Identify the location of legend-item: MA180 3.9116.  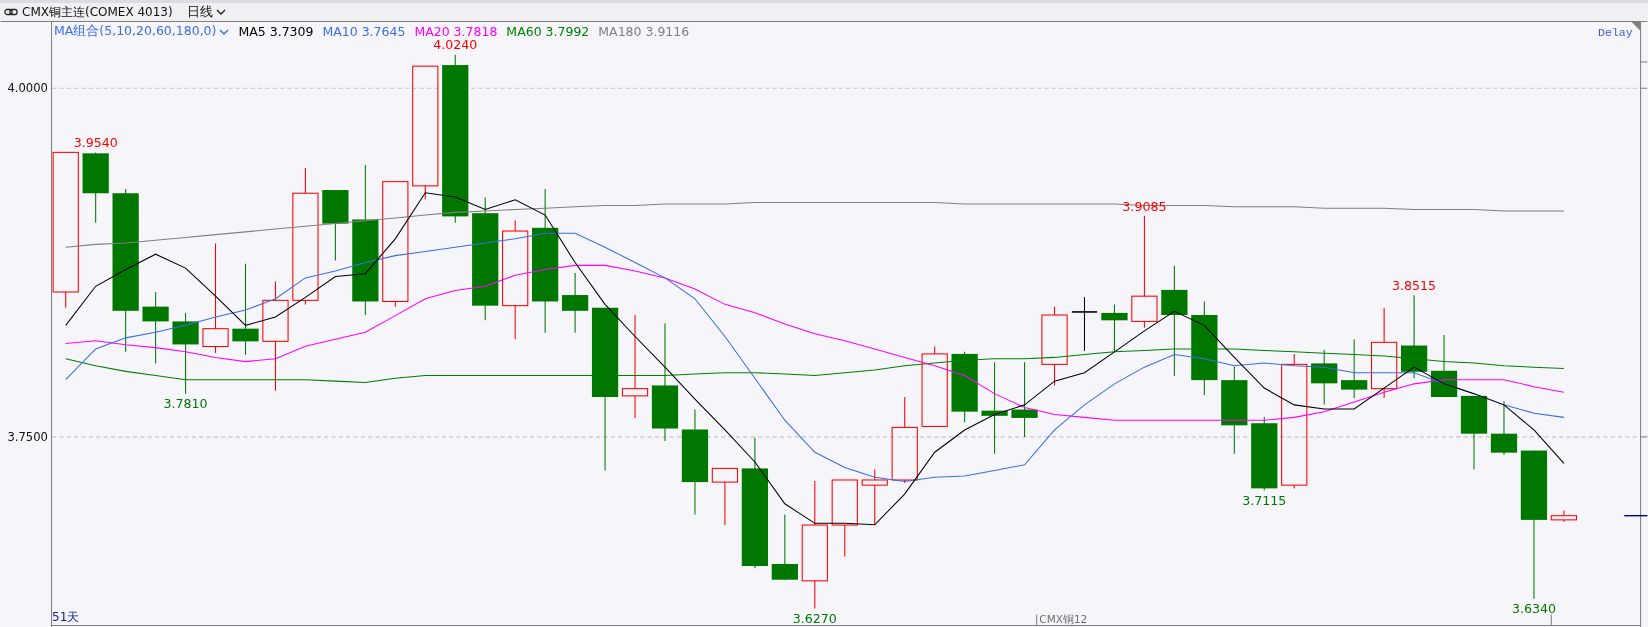
(644, 31).